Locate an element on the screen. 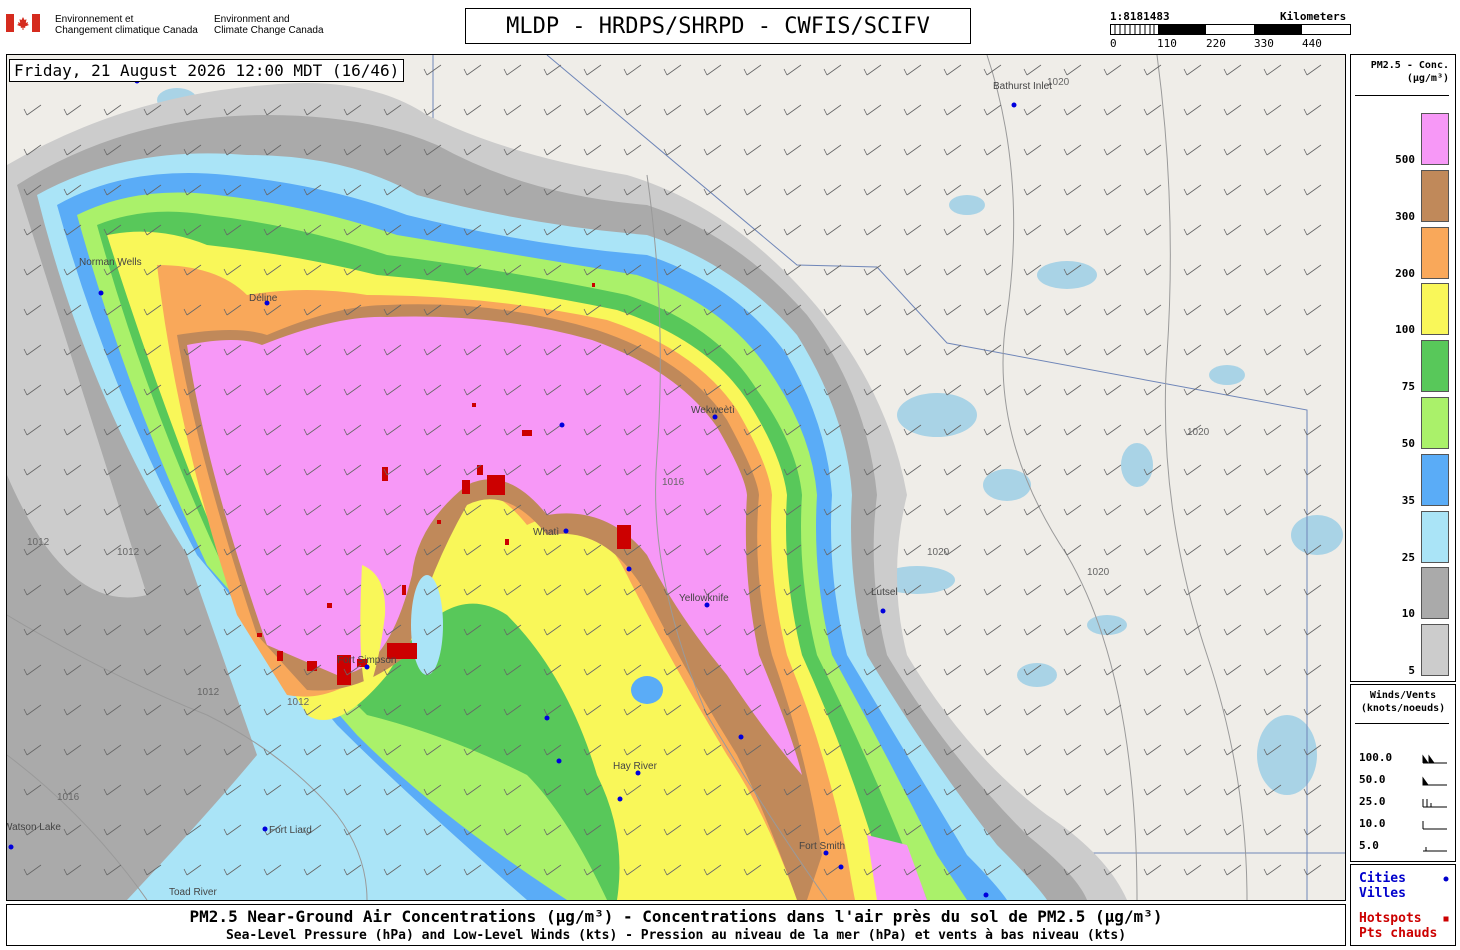 This screenshot has height=950, width=1460. scale-tick: 440 is located at coordinates (1312, 43).